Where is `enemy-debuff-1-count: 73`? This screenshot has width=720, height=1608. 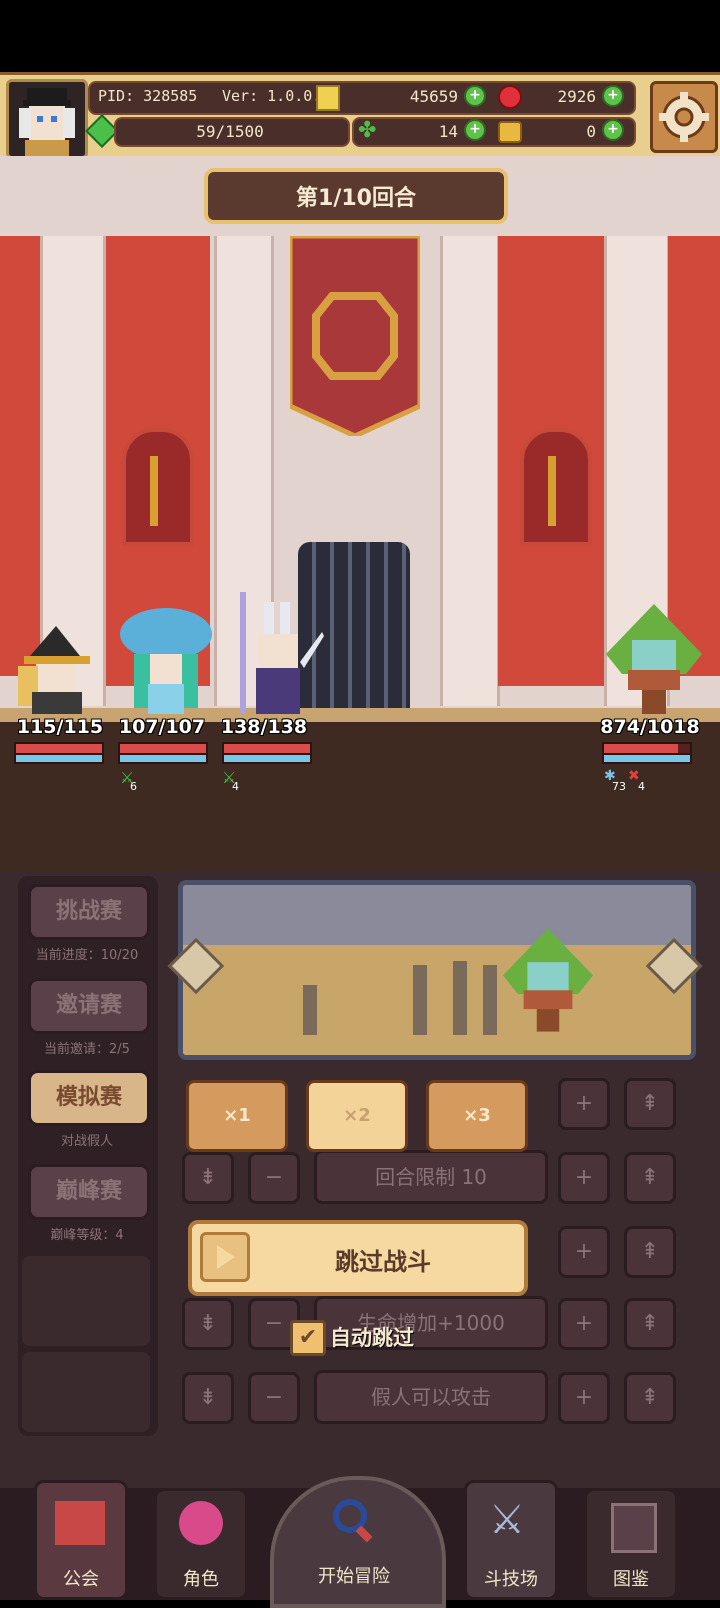
enemy-debuff-1-count: 73 is located at coordinates (619, 786).